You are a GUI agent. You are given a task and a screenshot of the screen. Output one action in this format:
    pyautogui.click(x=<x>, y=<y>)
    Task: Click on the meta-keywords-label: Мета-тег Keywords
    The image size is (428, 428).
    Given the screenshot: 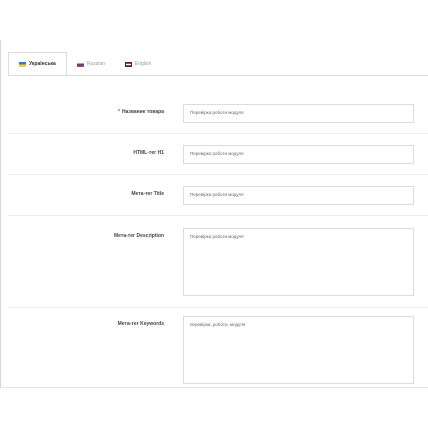 What is the action you would take?
    pyautogui.click(x=140, y=324)
    